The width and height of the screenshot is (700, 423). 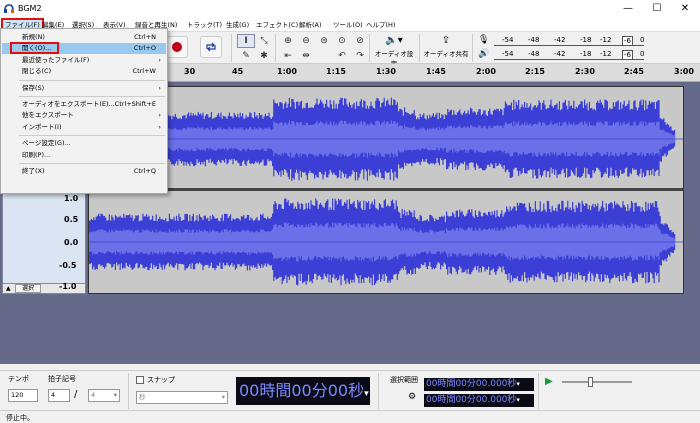 I want to click on separator, so click(x=538, y=391).